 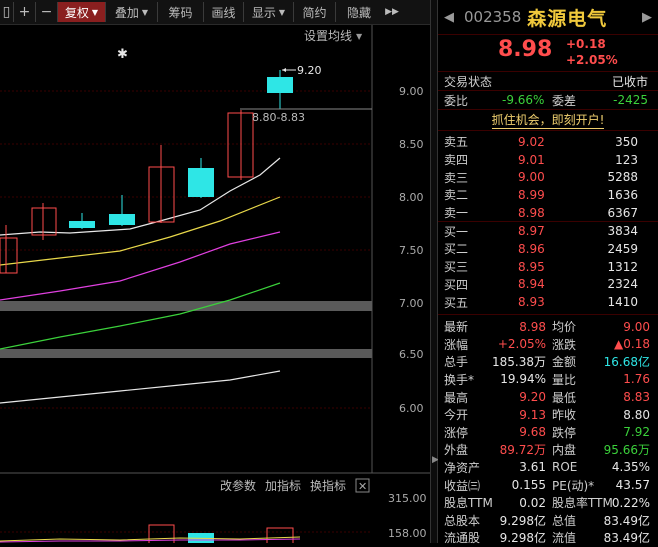 I want to click on overlay-label: 叠加, so click(x=126, y=12).